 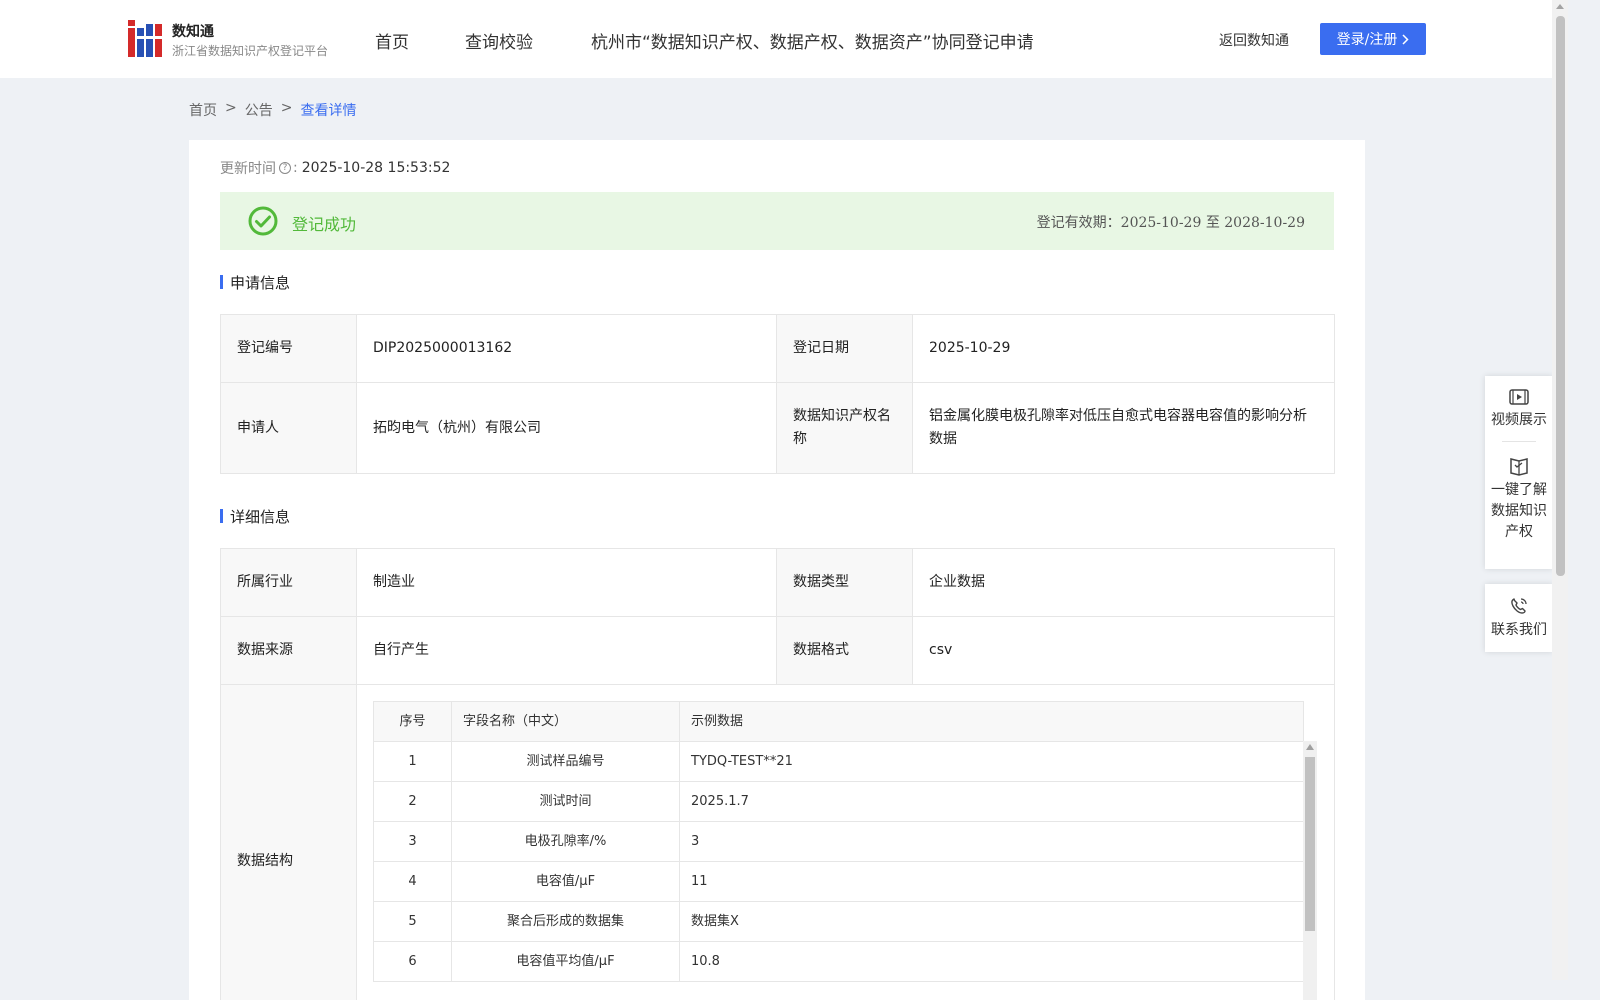 What do you see at coordinates (288, 842) in the screenshot?
I see `data-structure-label: 数据结构` at bounding box center [288, 842].